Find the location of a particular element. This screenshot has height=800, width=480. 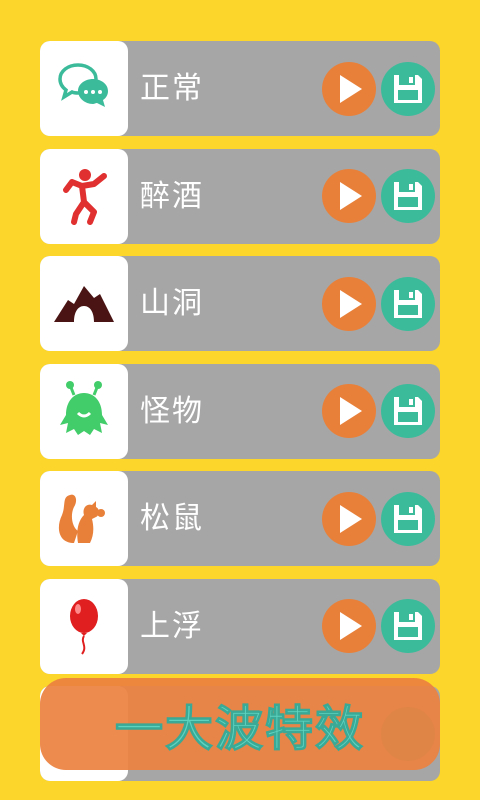

effect-row-float: 上浮 is located at coordinates (240, 626).